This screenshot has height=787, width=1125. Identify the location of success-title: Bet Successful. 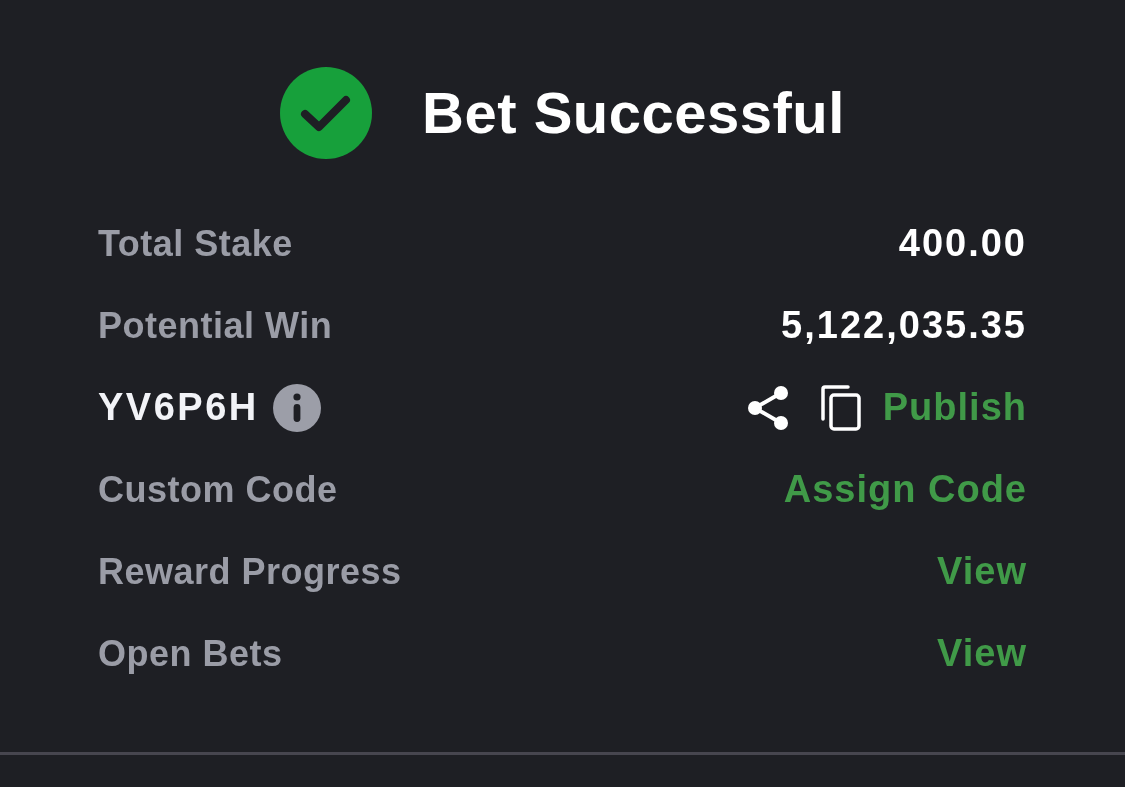
(633, 113).